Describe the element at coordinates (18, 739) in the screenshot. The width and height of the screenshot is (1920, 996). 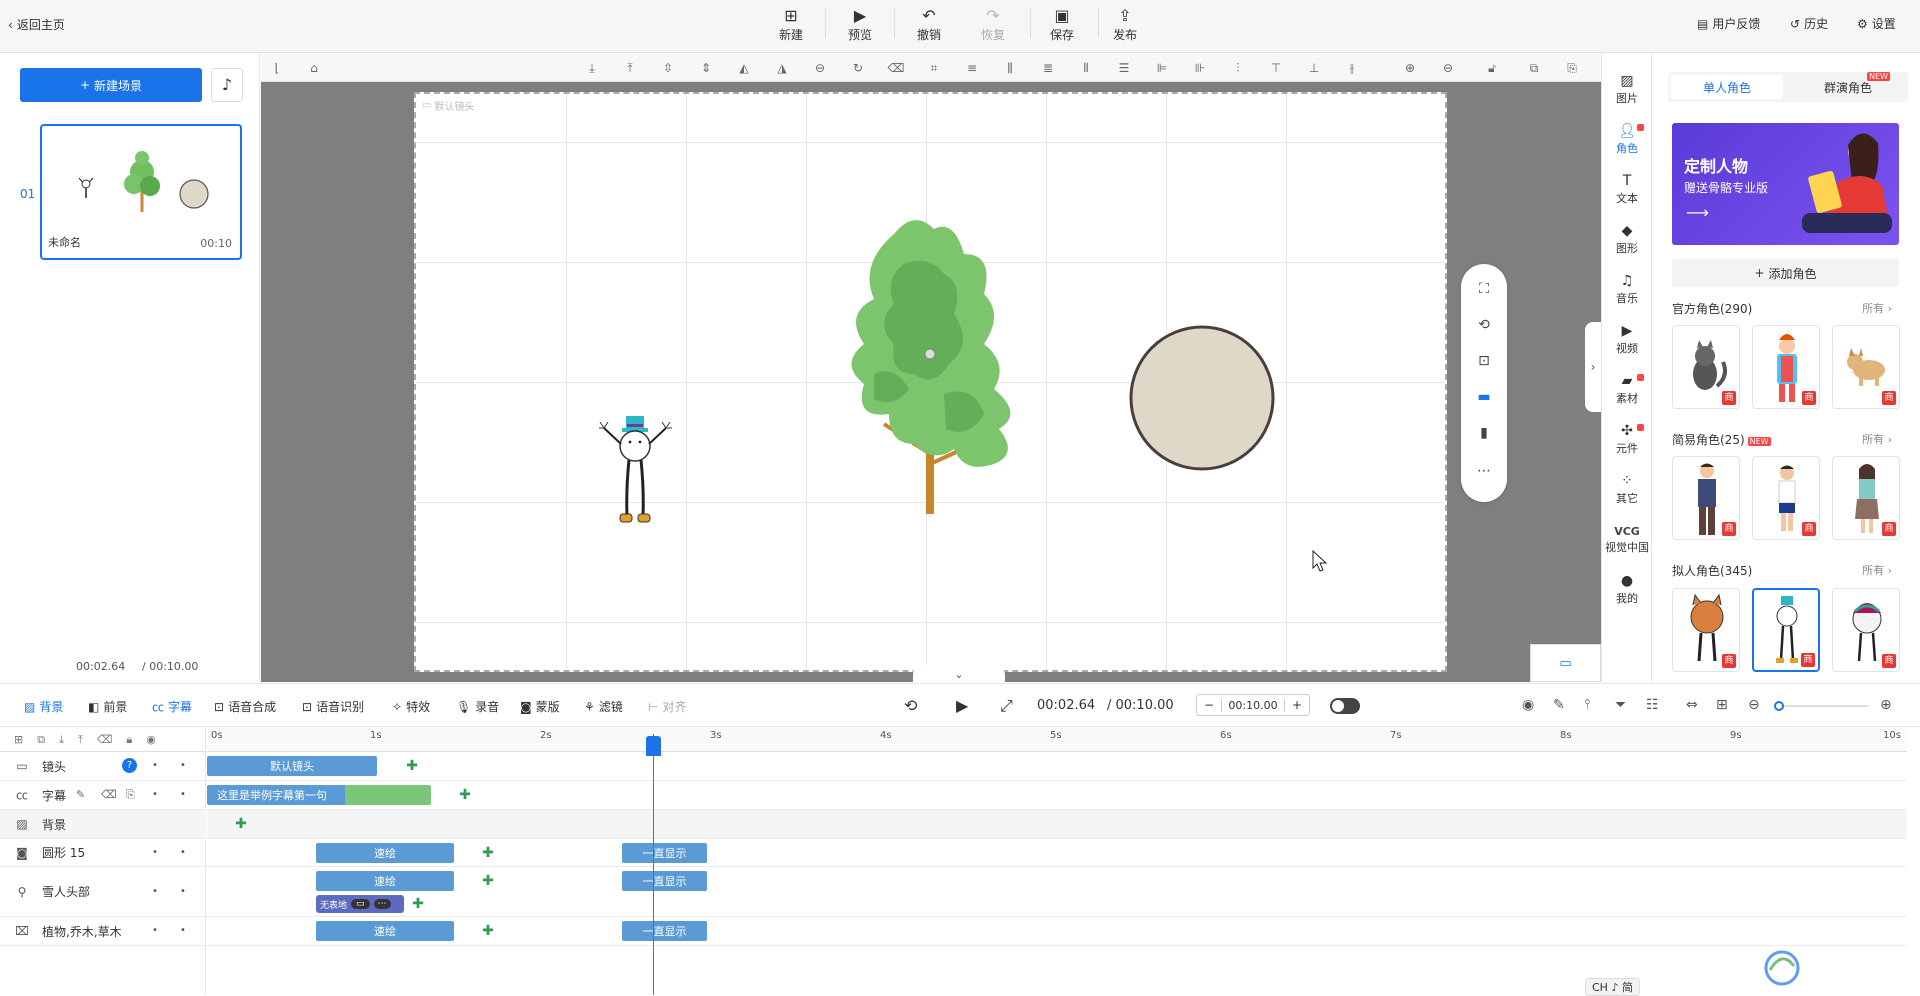
I see `add-track-icon: ⊞` at that location.